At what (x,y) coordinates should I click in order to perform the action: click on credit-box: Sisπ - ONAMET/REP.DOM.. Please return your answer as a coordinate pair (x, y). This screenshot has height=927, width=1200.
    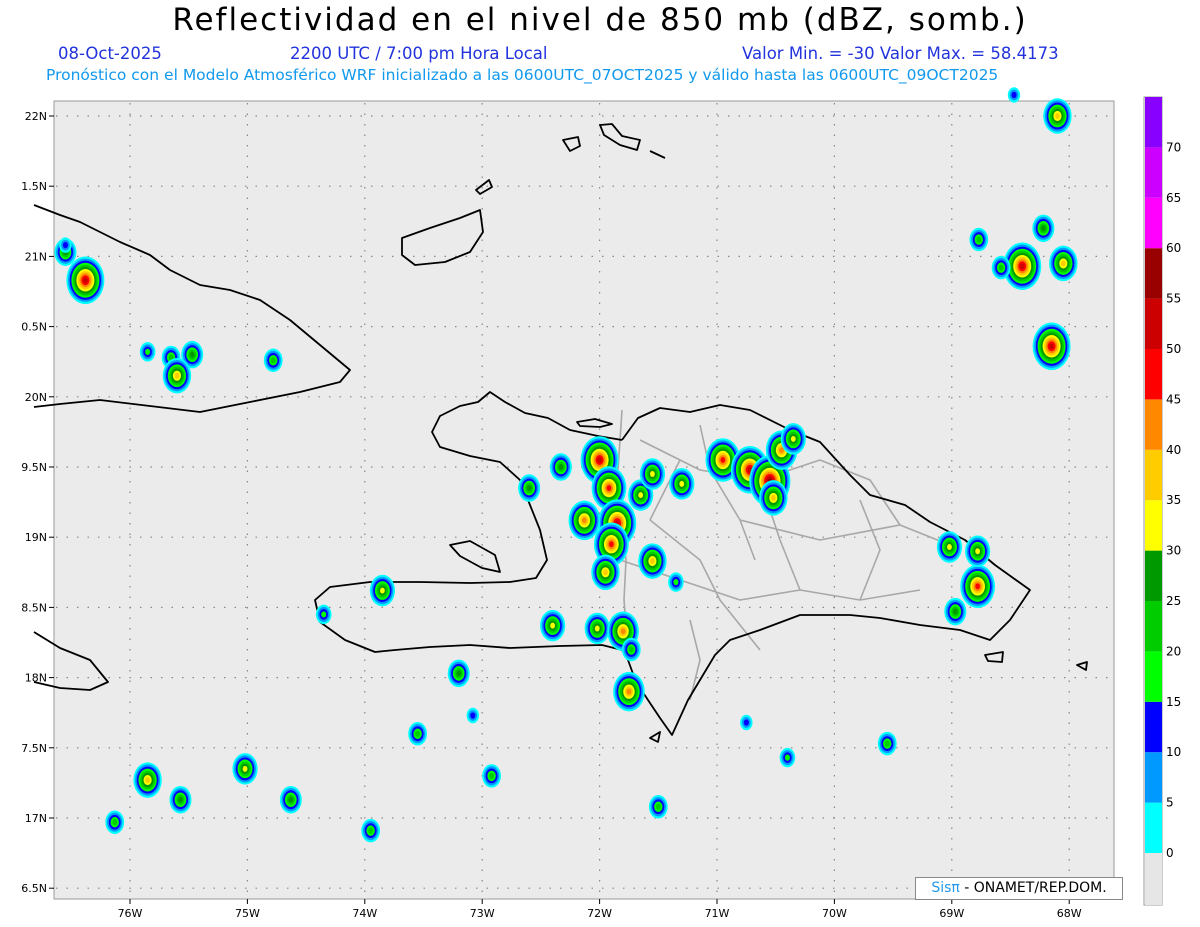
    Looking at the image, I should click on (1019, 888).